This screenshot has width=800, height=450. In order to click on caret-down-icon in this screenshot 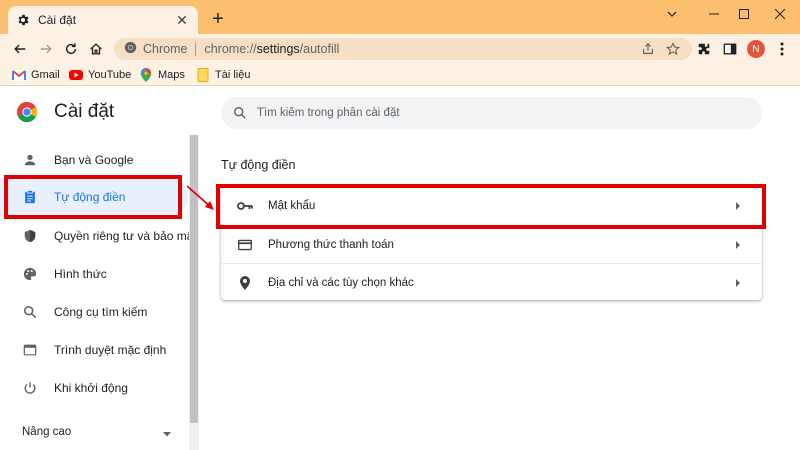, I will do `click(167, 434)`.